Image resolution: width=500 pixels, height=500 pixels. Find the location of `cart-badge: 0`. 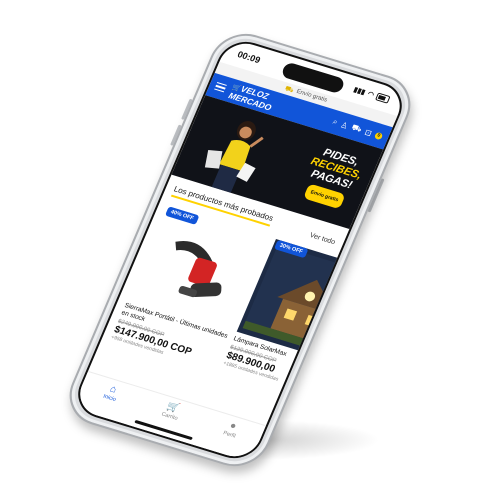

cart-badge: 0 is located at coordinates (379, 135).